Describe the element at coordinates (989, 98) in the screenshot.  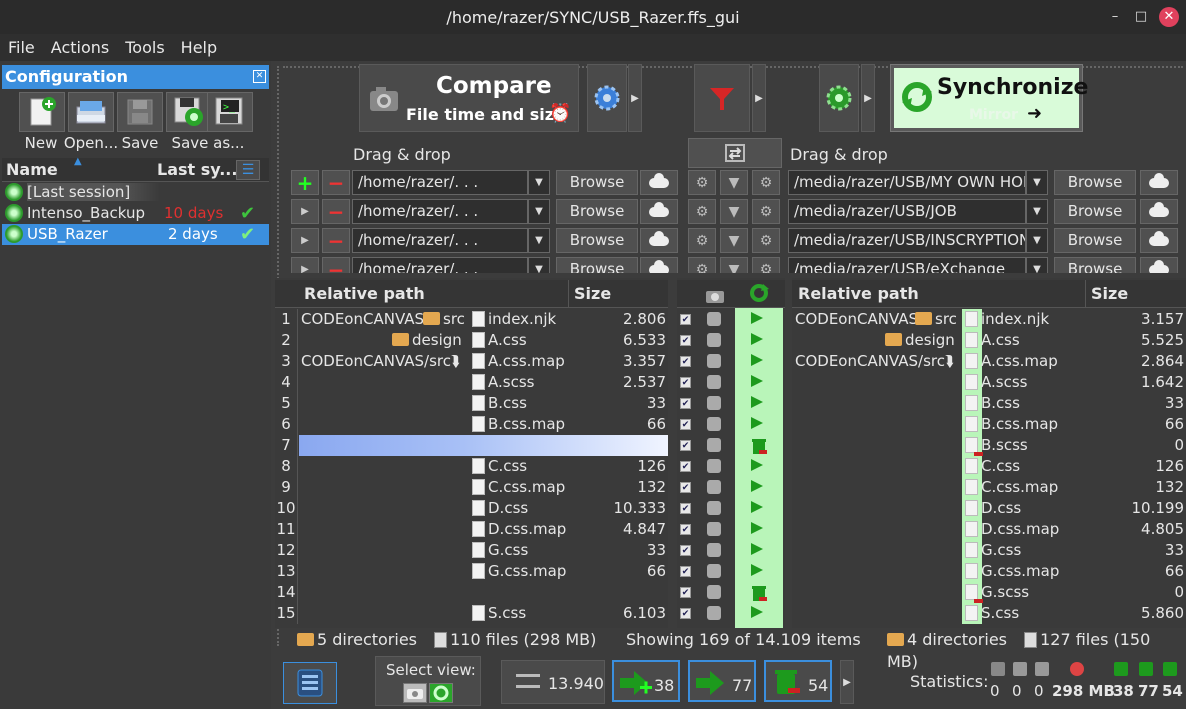
I see `synchronize-button: Synchronize Mirror ➜` at that location.